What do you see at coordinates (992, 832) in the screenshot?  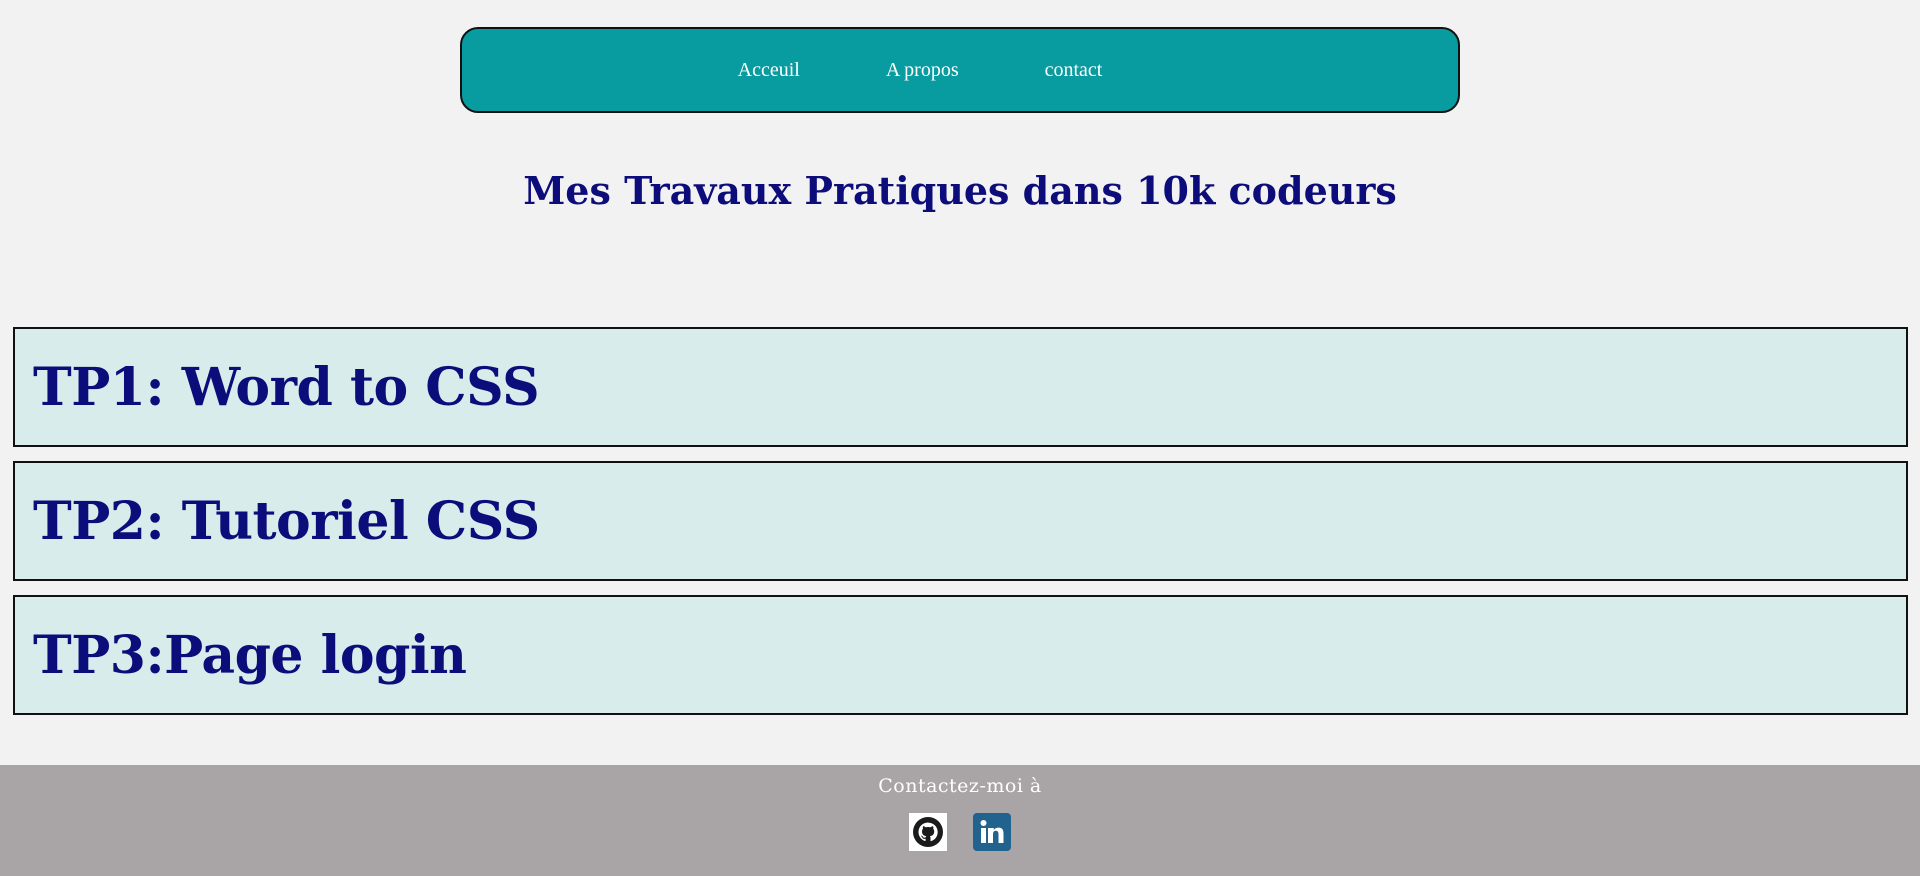 I see `linkedin-icon` at bounding box center [992, 832].